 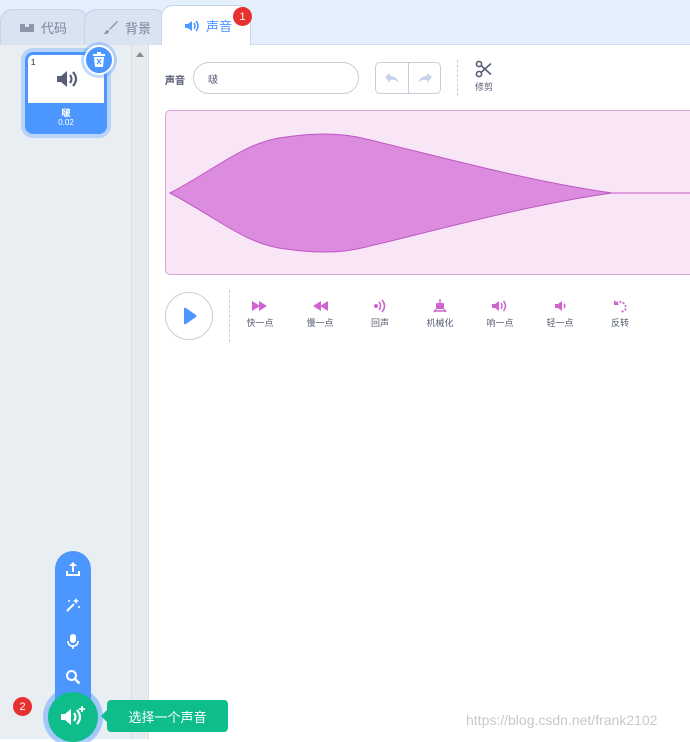 I want to click on waveform, so click(x=429, y=193).